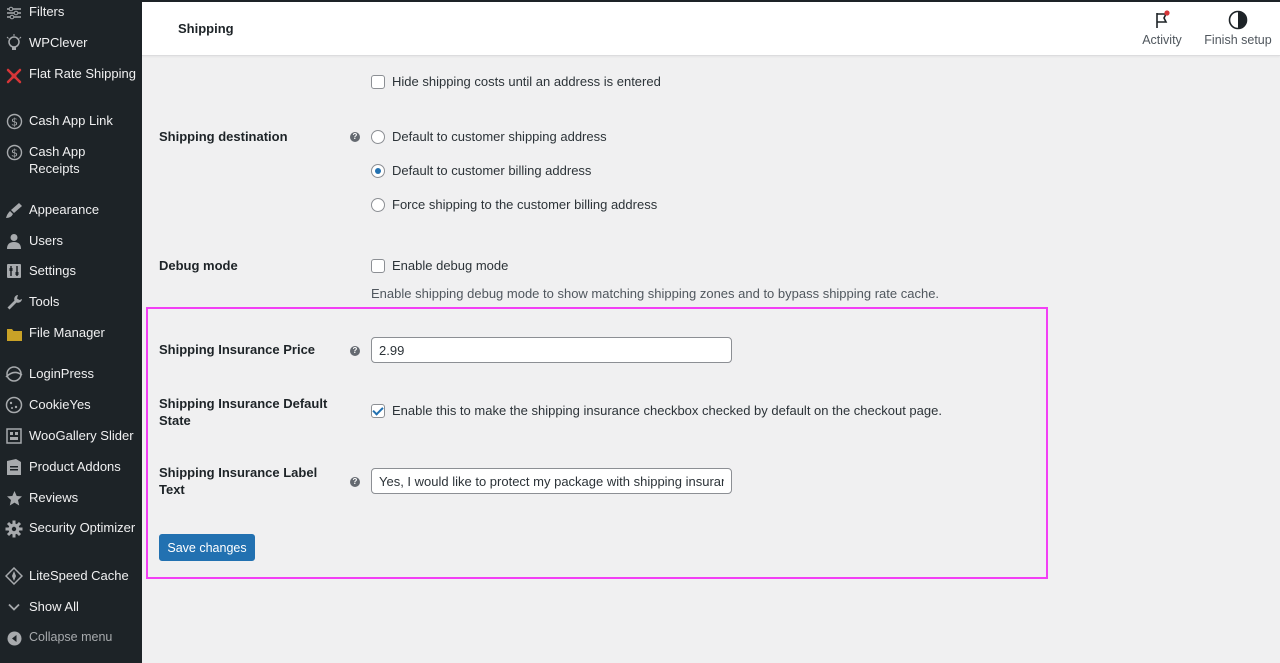 Image resolution: width=1280 pixels, height=663 pixels. I want to click on insurance-label-text-label: Shipping Insurance Label Text, so click(238, 481).